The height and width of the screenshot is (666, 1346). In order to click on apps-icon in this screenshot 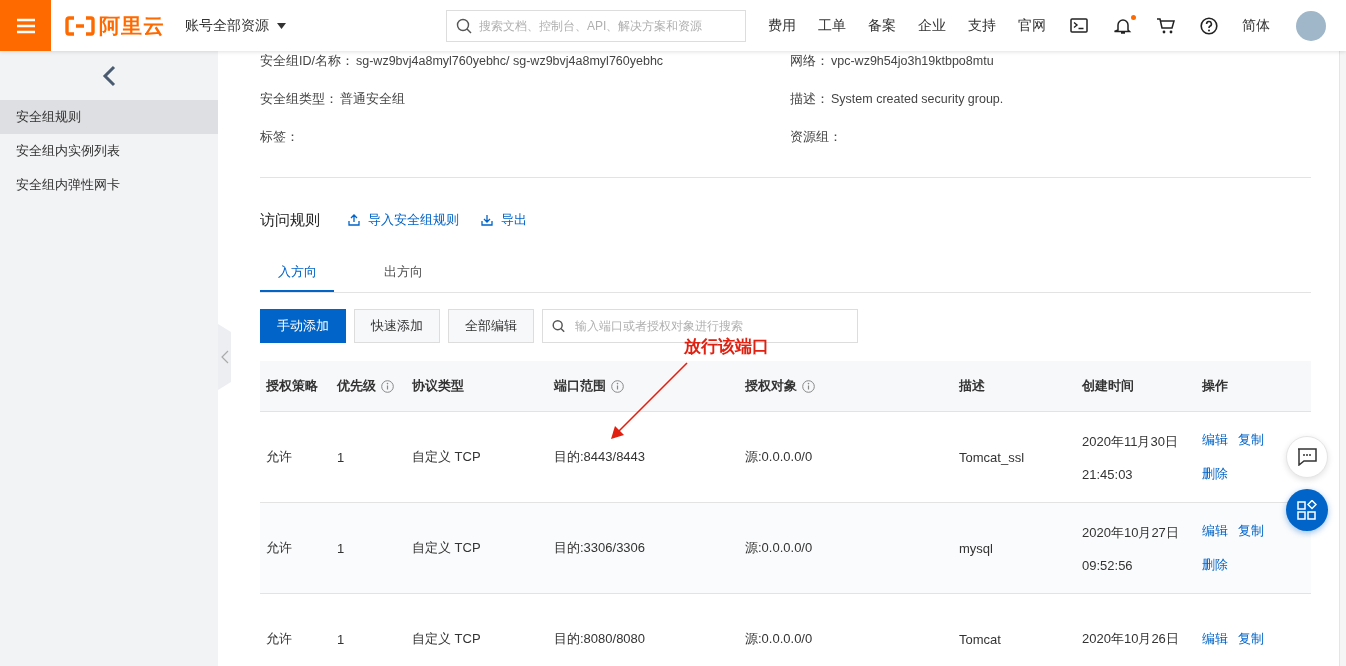, I will do `click(1307, 510)`.